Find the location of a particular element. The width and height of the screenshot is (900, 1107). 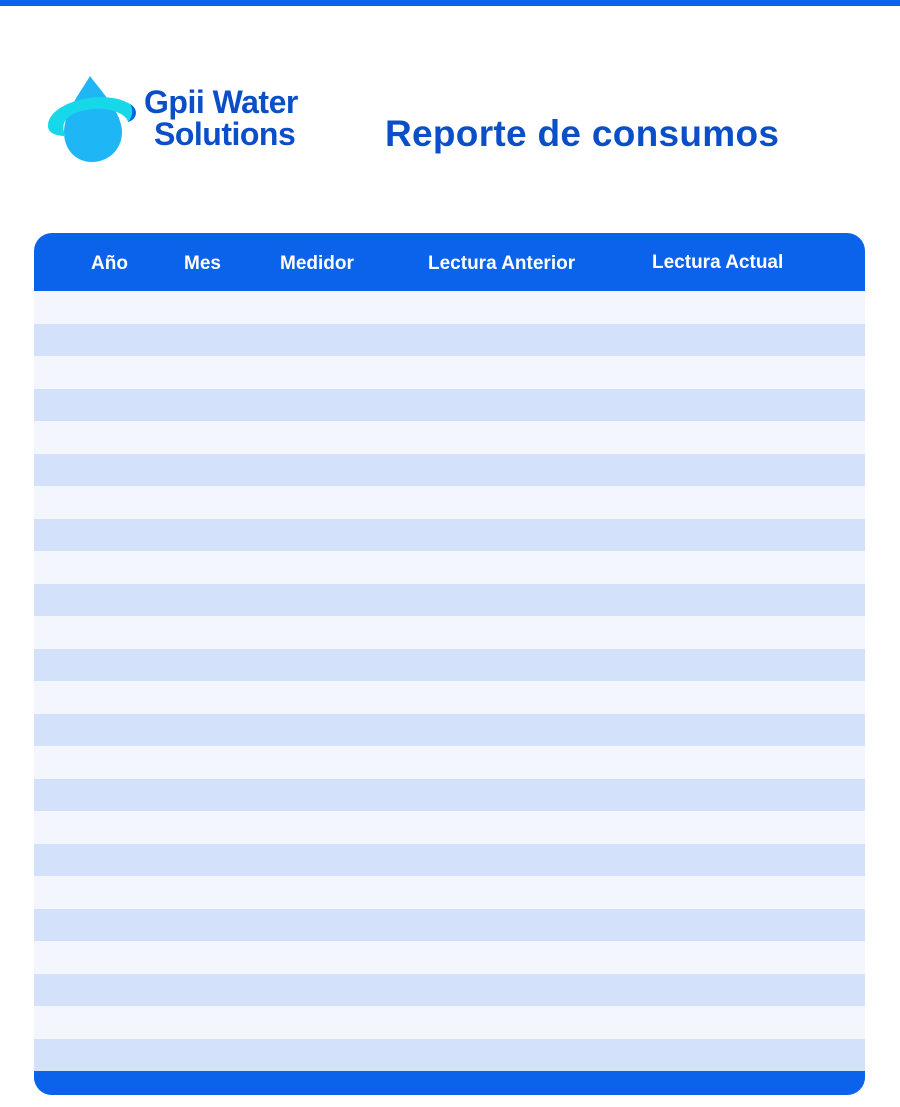

column-header-year: Año is located at coordinates (109, 263).